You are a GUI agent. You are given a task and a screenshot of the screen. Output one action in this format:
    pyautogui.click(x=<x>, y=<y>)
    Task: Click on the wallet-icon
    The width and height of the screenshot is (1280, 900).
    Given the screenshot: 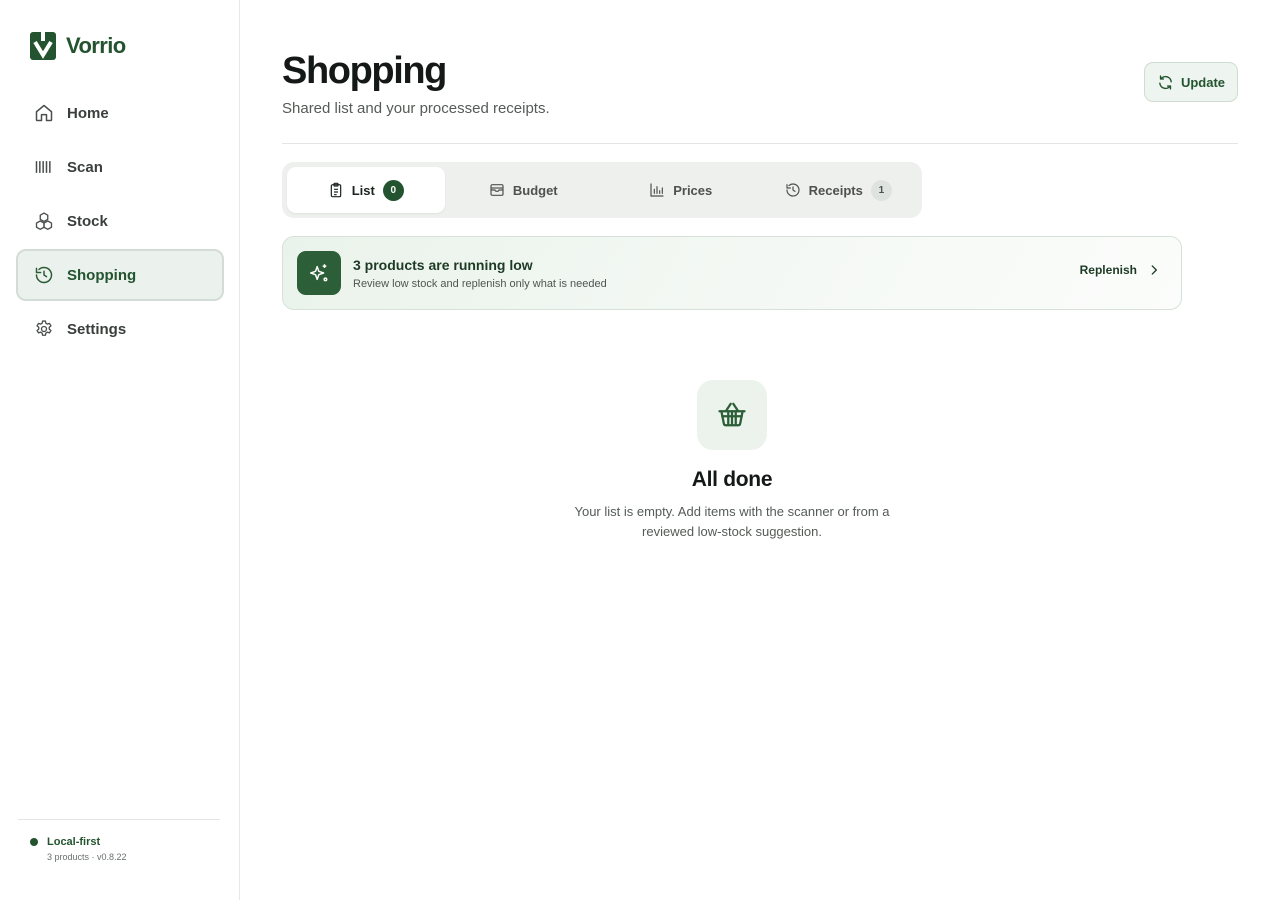 What is the action you would take?
    pyautogui.click(x=497, y=190)
    